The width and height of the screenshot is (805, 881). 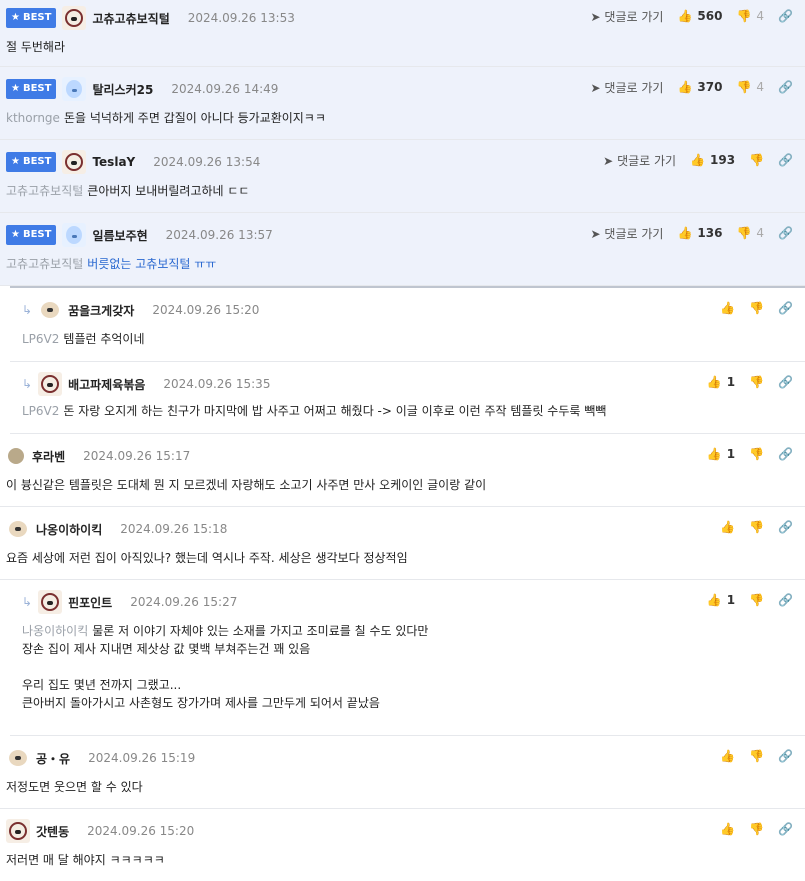 I want to click on comment-meta: ↳ 꿈을크게갖자 2024.09.26 15:20, so click(x=140, y=310).